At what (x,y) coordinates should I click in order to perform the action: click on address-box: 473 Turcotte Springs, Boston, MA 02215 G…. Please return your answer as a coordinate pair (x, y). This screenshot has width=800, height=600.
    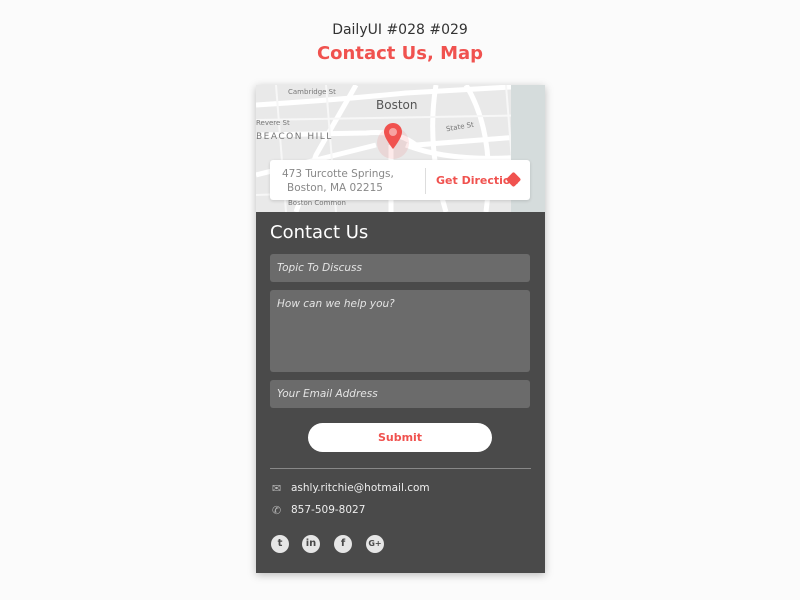
    Looking at the image, I should click on (400, 180).